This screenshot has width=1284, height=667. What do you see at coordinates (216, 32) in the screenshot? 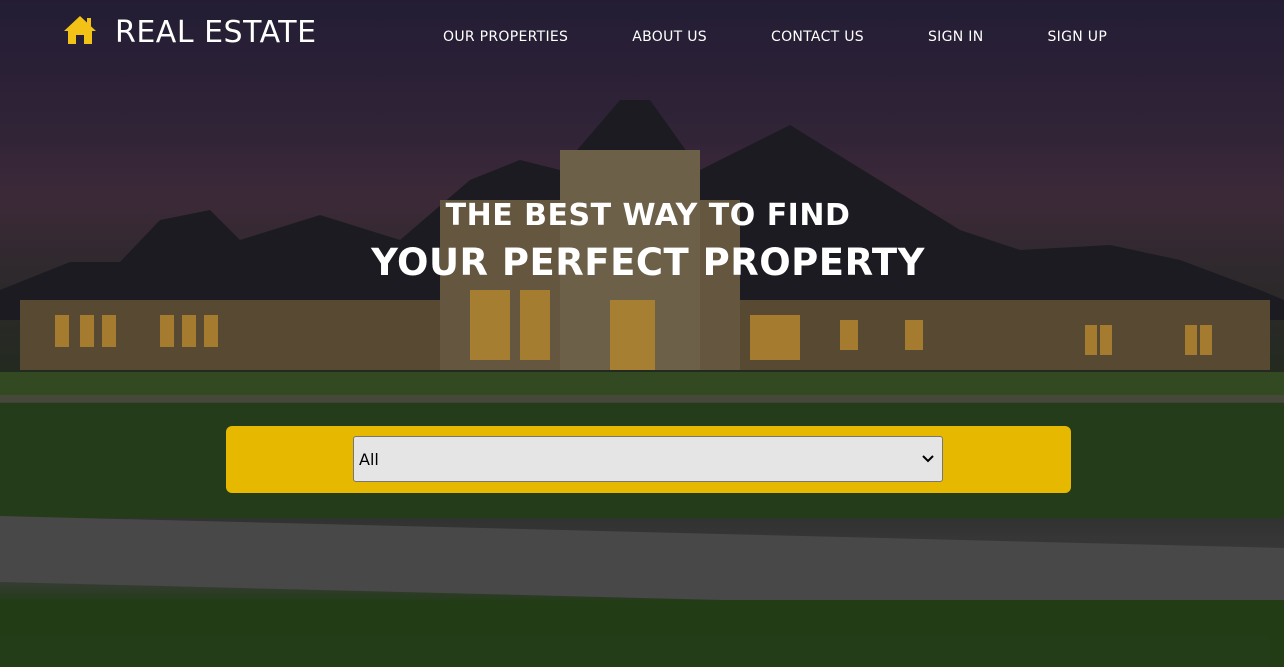
I see `brand-name: REAL ESTATE` at bounding box center [216, 32].